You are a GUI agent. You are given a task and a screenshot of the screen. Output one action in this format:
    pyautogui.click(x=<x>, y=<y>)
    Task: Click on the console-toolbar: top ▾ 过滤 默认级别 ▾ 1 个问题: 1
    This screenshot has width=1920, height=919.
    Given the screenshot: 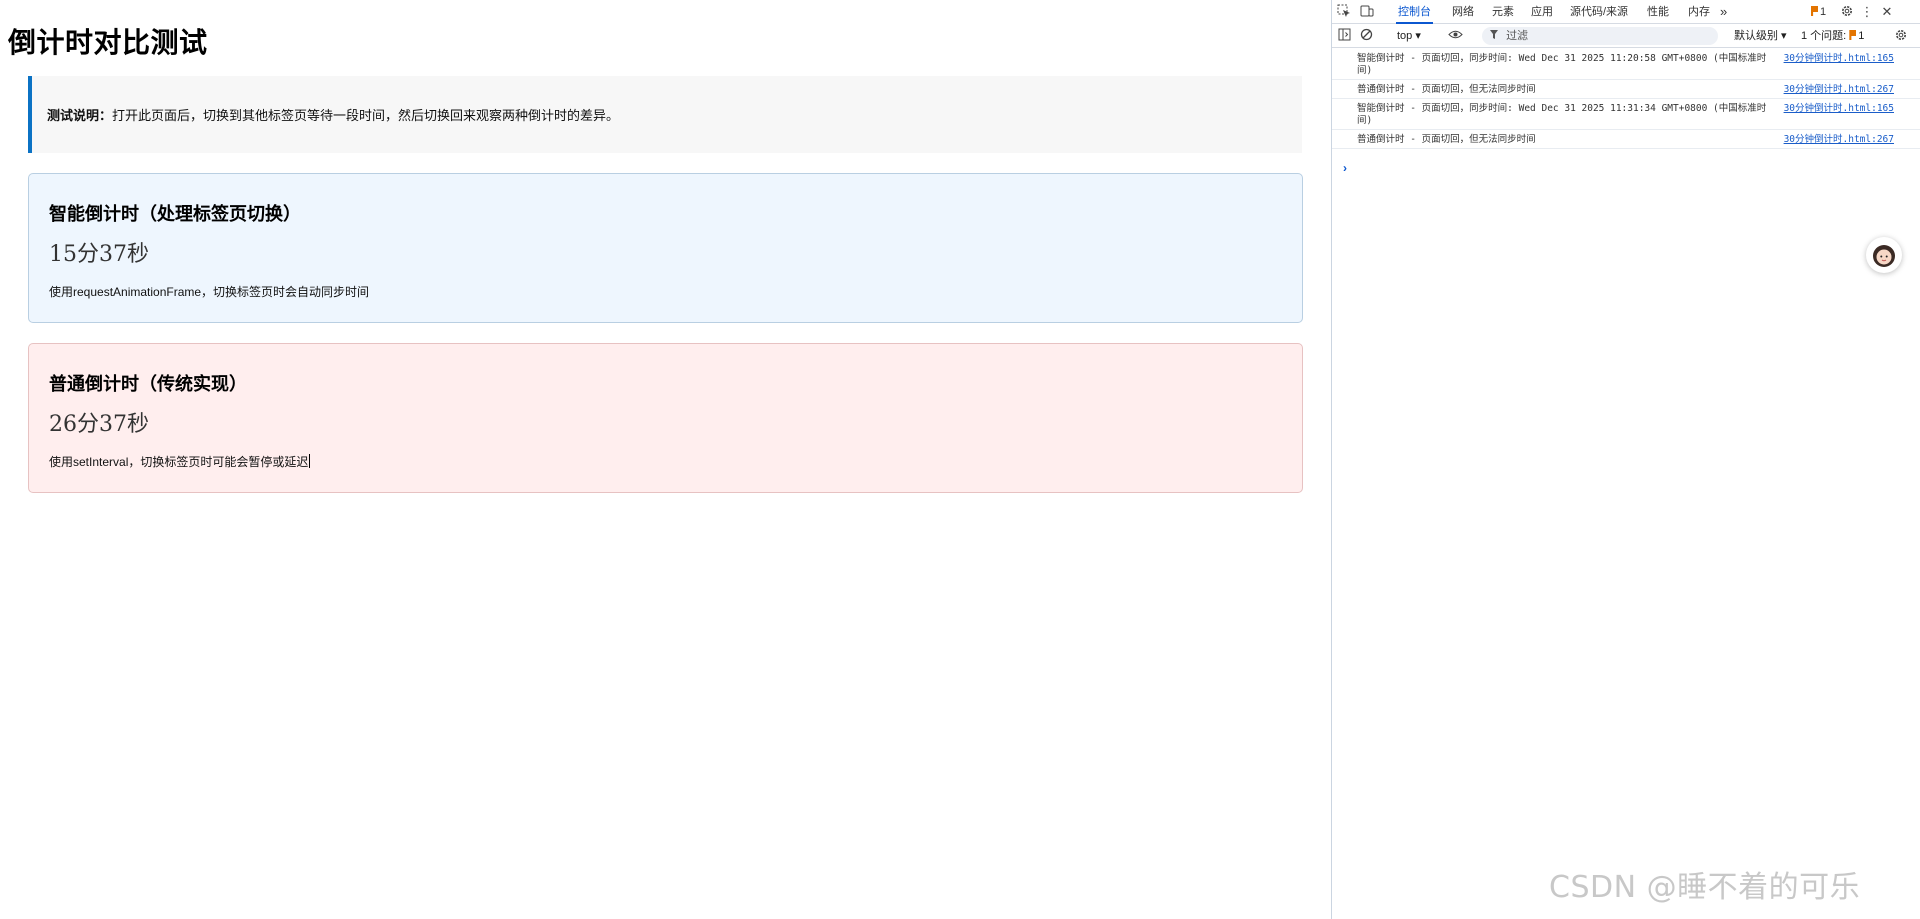 What is the action you would take?
    pyautogui.click(x=1626, y=36)
    